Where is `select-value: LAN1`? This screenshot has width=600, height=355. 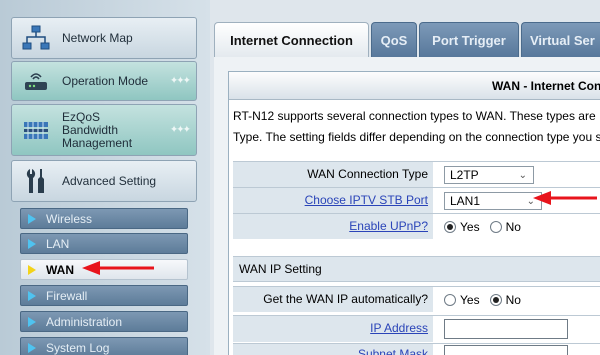 select-value: LAN1 is located at coordinates (465, 200).